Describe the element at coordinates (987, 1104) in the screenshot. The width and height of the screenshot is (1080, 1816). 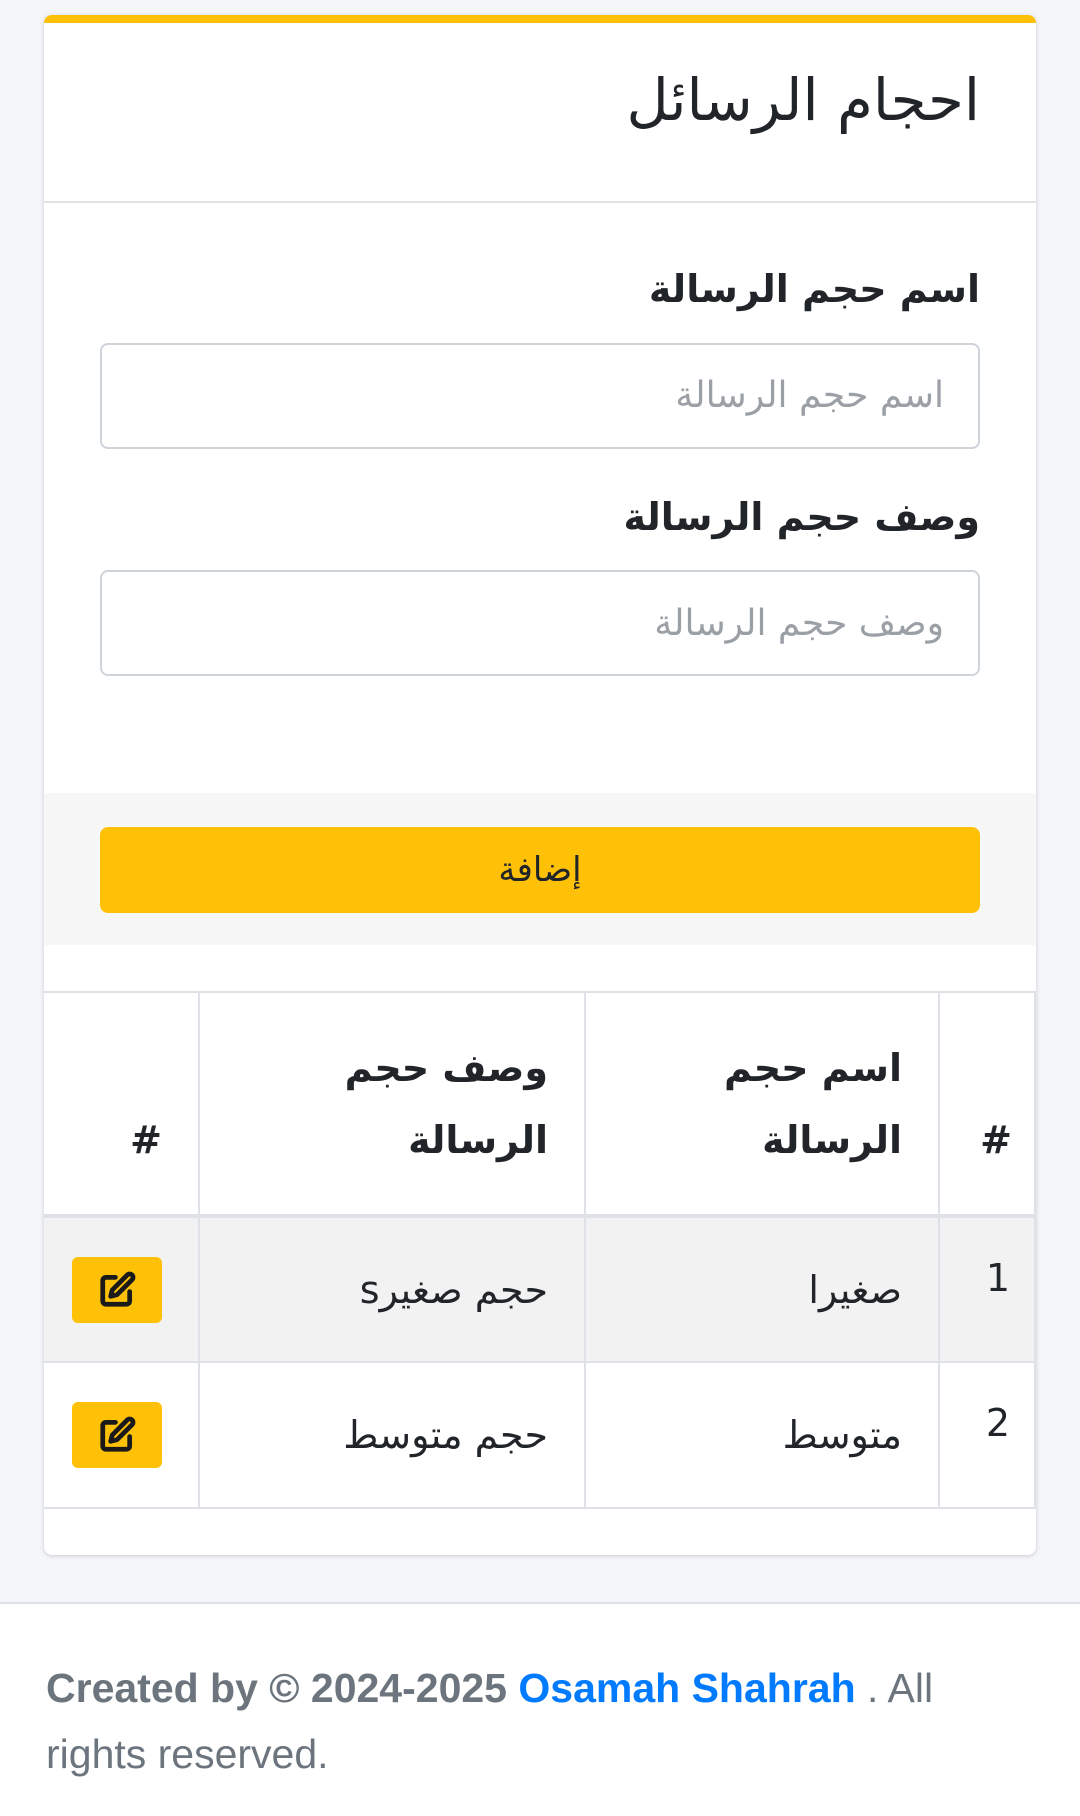
I see `column-header-number: #` at that location.